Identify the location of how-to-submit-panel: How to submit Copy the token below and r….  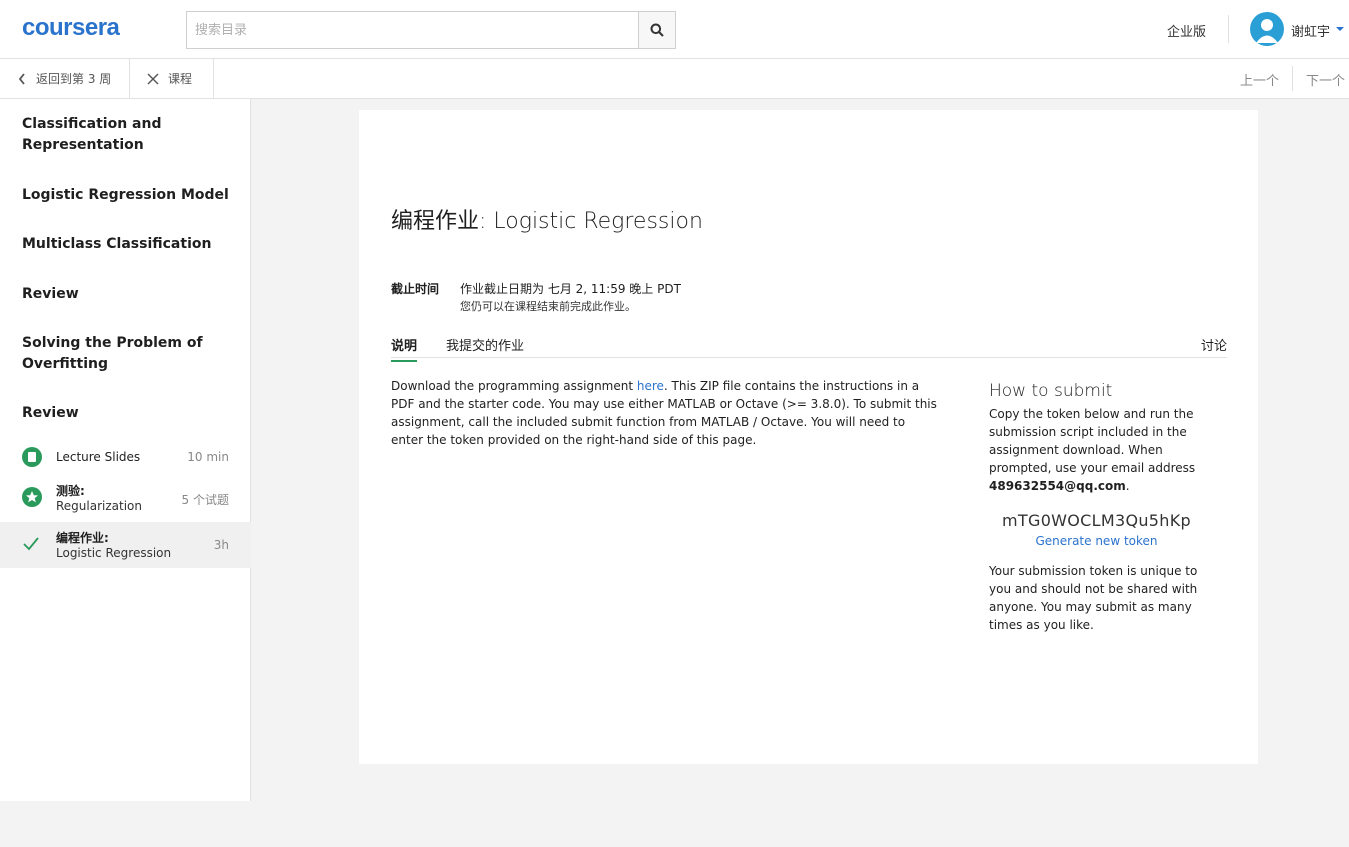
(1096, 507).